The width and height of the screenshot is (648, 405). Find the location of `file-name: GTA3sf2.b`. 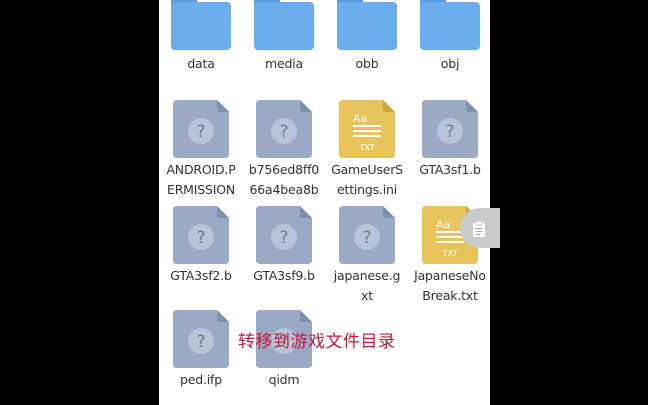

file-name: GTA3sf2.b is located at coordinates (201, 275).